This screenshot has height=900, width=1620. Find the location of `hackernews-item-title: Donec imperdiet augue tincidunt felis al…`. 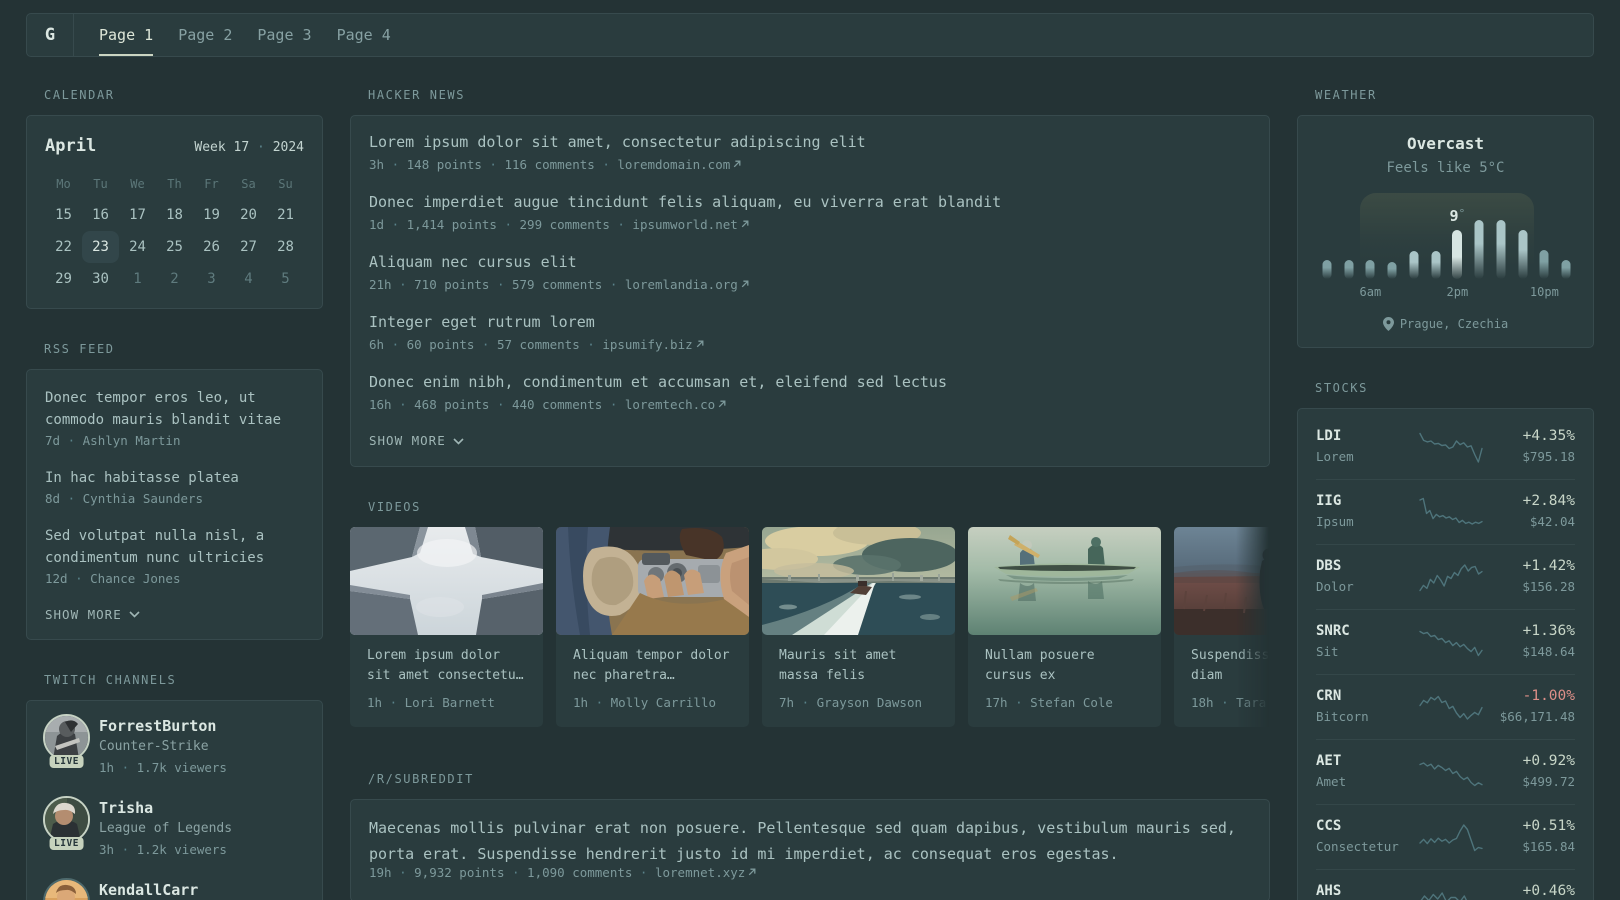

hackernews-item-title: Donec imperdiet augue tincidunt felis al… is located at coordinates (810, 202).